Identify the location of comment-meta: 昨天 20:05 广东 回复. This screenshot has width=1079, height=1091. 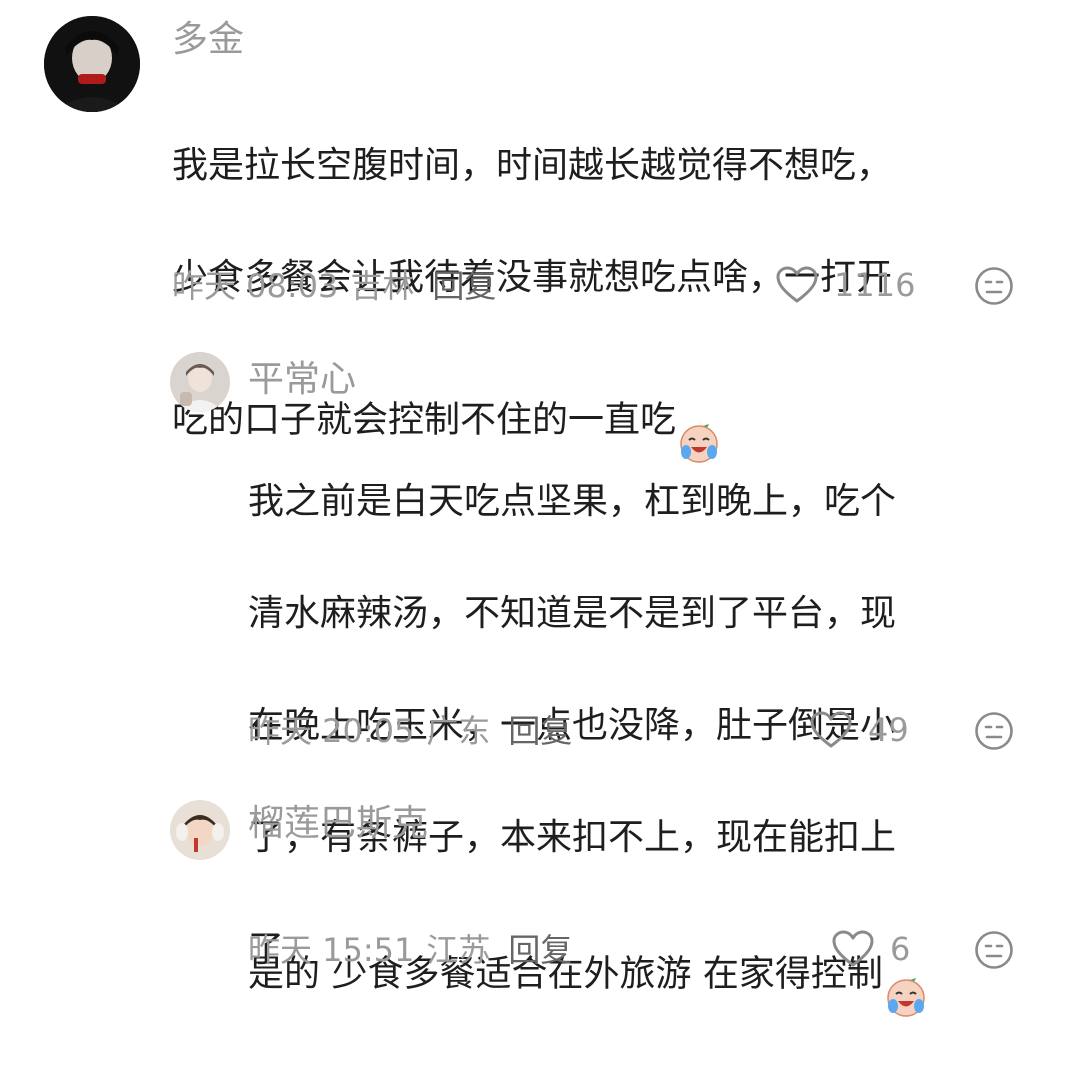
(410, 731).